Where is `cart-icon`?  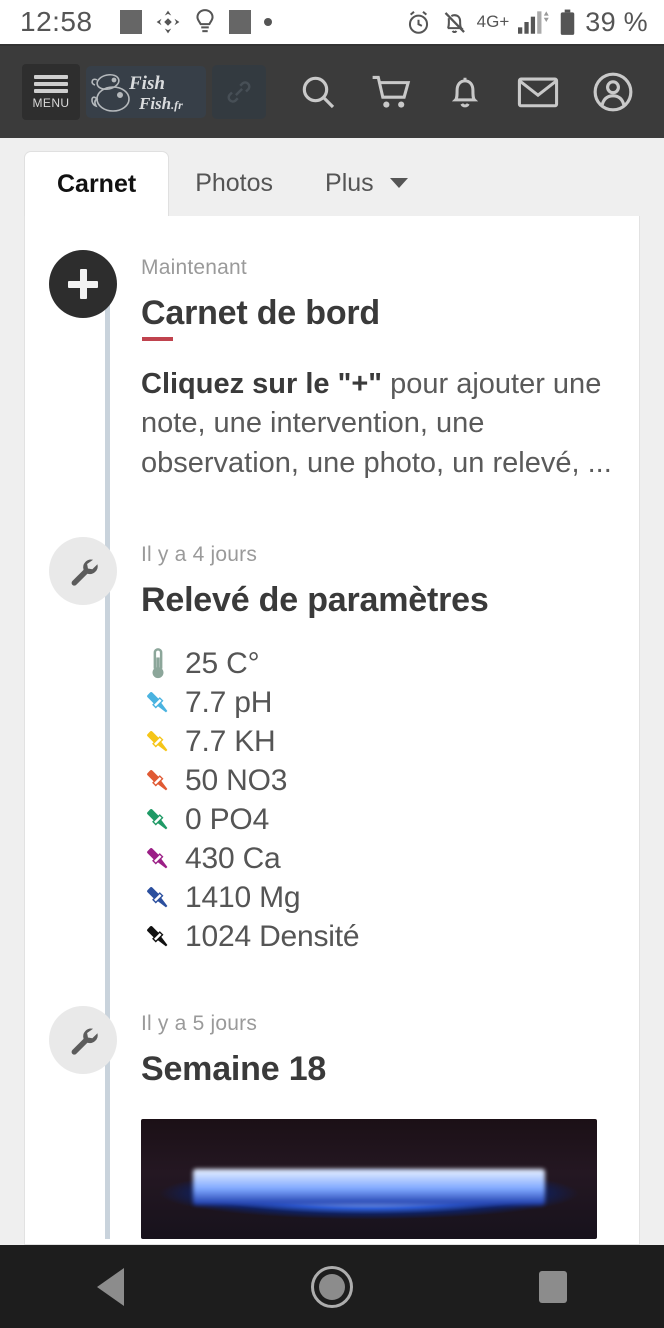
cart-icon is located at coordinates (392, 92).